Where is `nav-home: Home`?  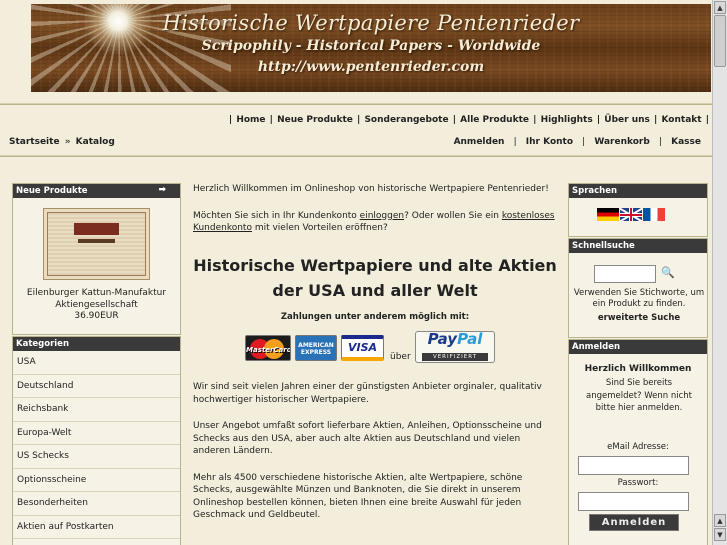
nav-home: Home is located at coordinates (250, 120).